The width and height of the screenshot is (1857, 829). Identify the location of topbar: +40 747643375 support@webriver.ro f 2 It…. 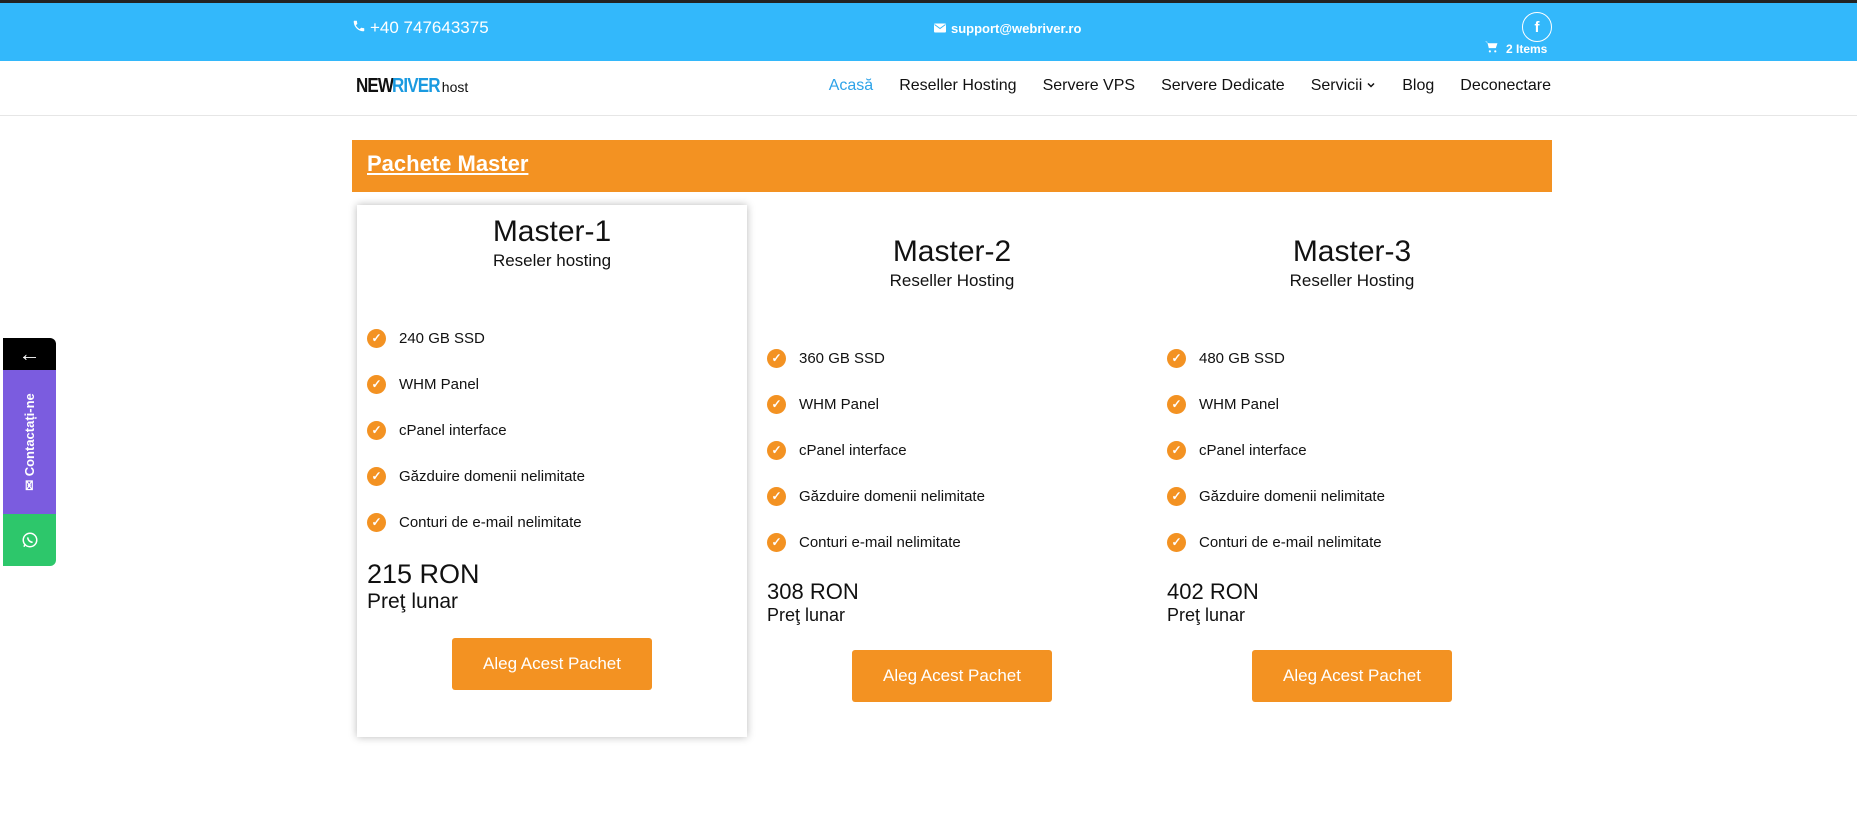
(928, 32).